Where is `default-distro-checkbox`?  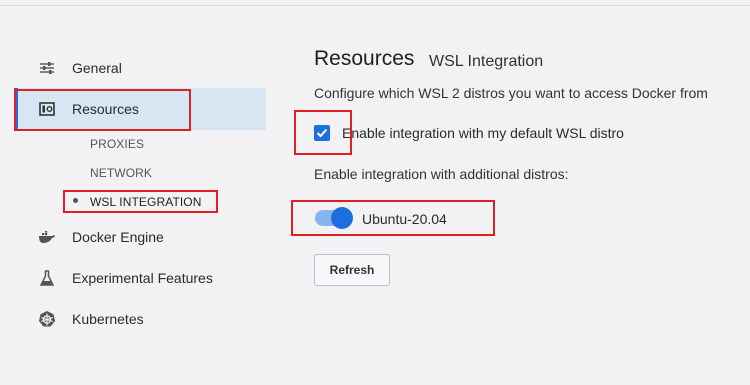
default-distro-checkbox is located at coordinates (322, 133).